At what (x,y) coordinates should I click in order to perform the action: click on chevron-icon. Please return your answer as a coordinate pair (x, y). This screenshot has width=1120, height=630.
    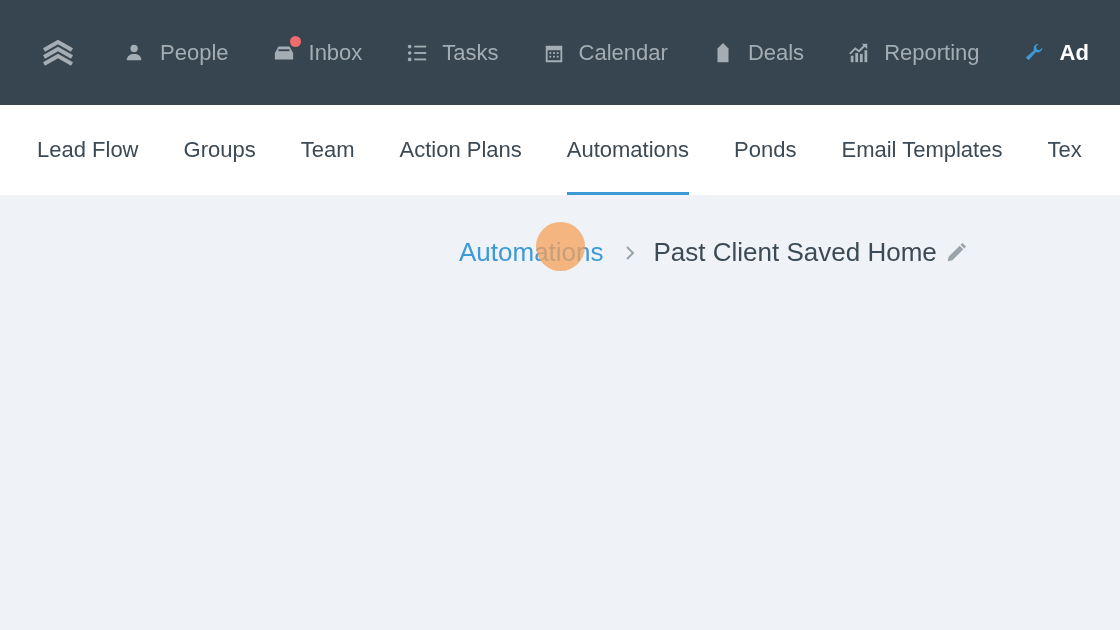
    Looking at the image, I should click on (629, 252).